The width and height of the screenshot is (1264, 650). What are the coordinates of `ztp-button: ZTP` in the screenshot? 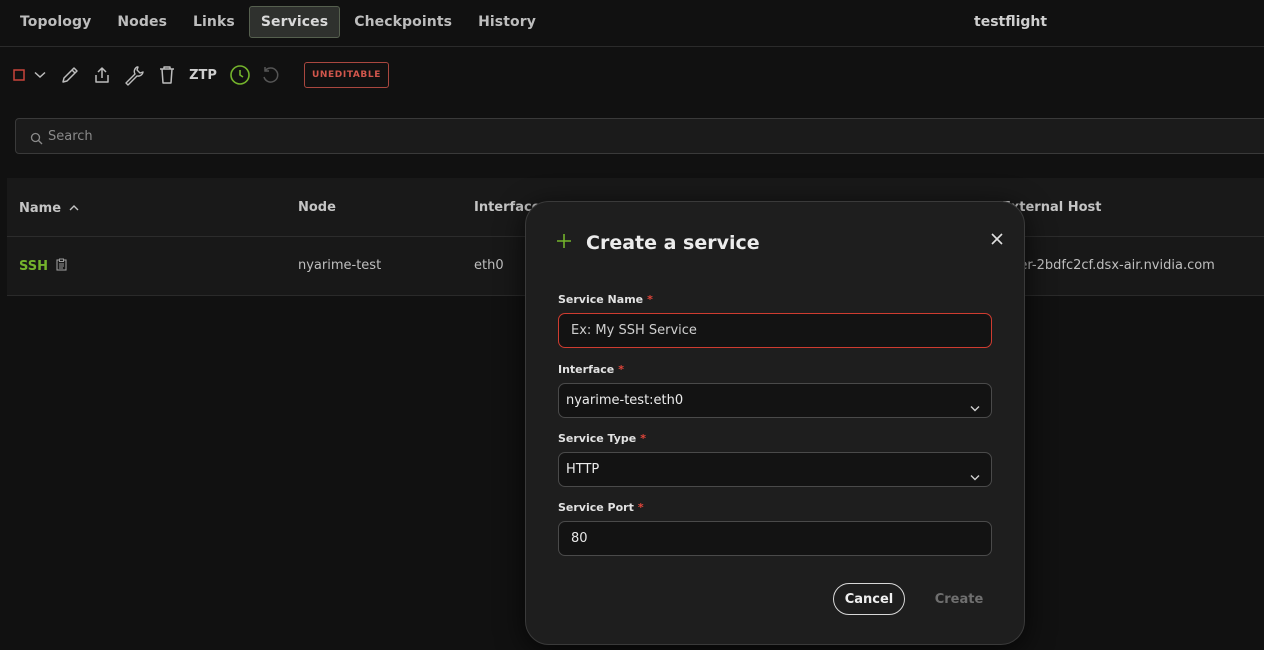 It's located at (203, 75).